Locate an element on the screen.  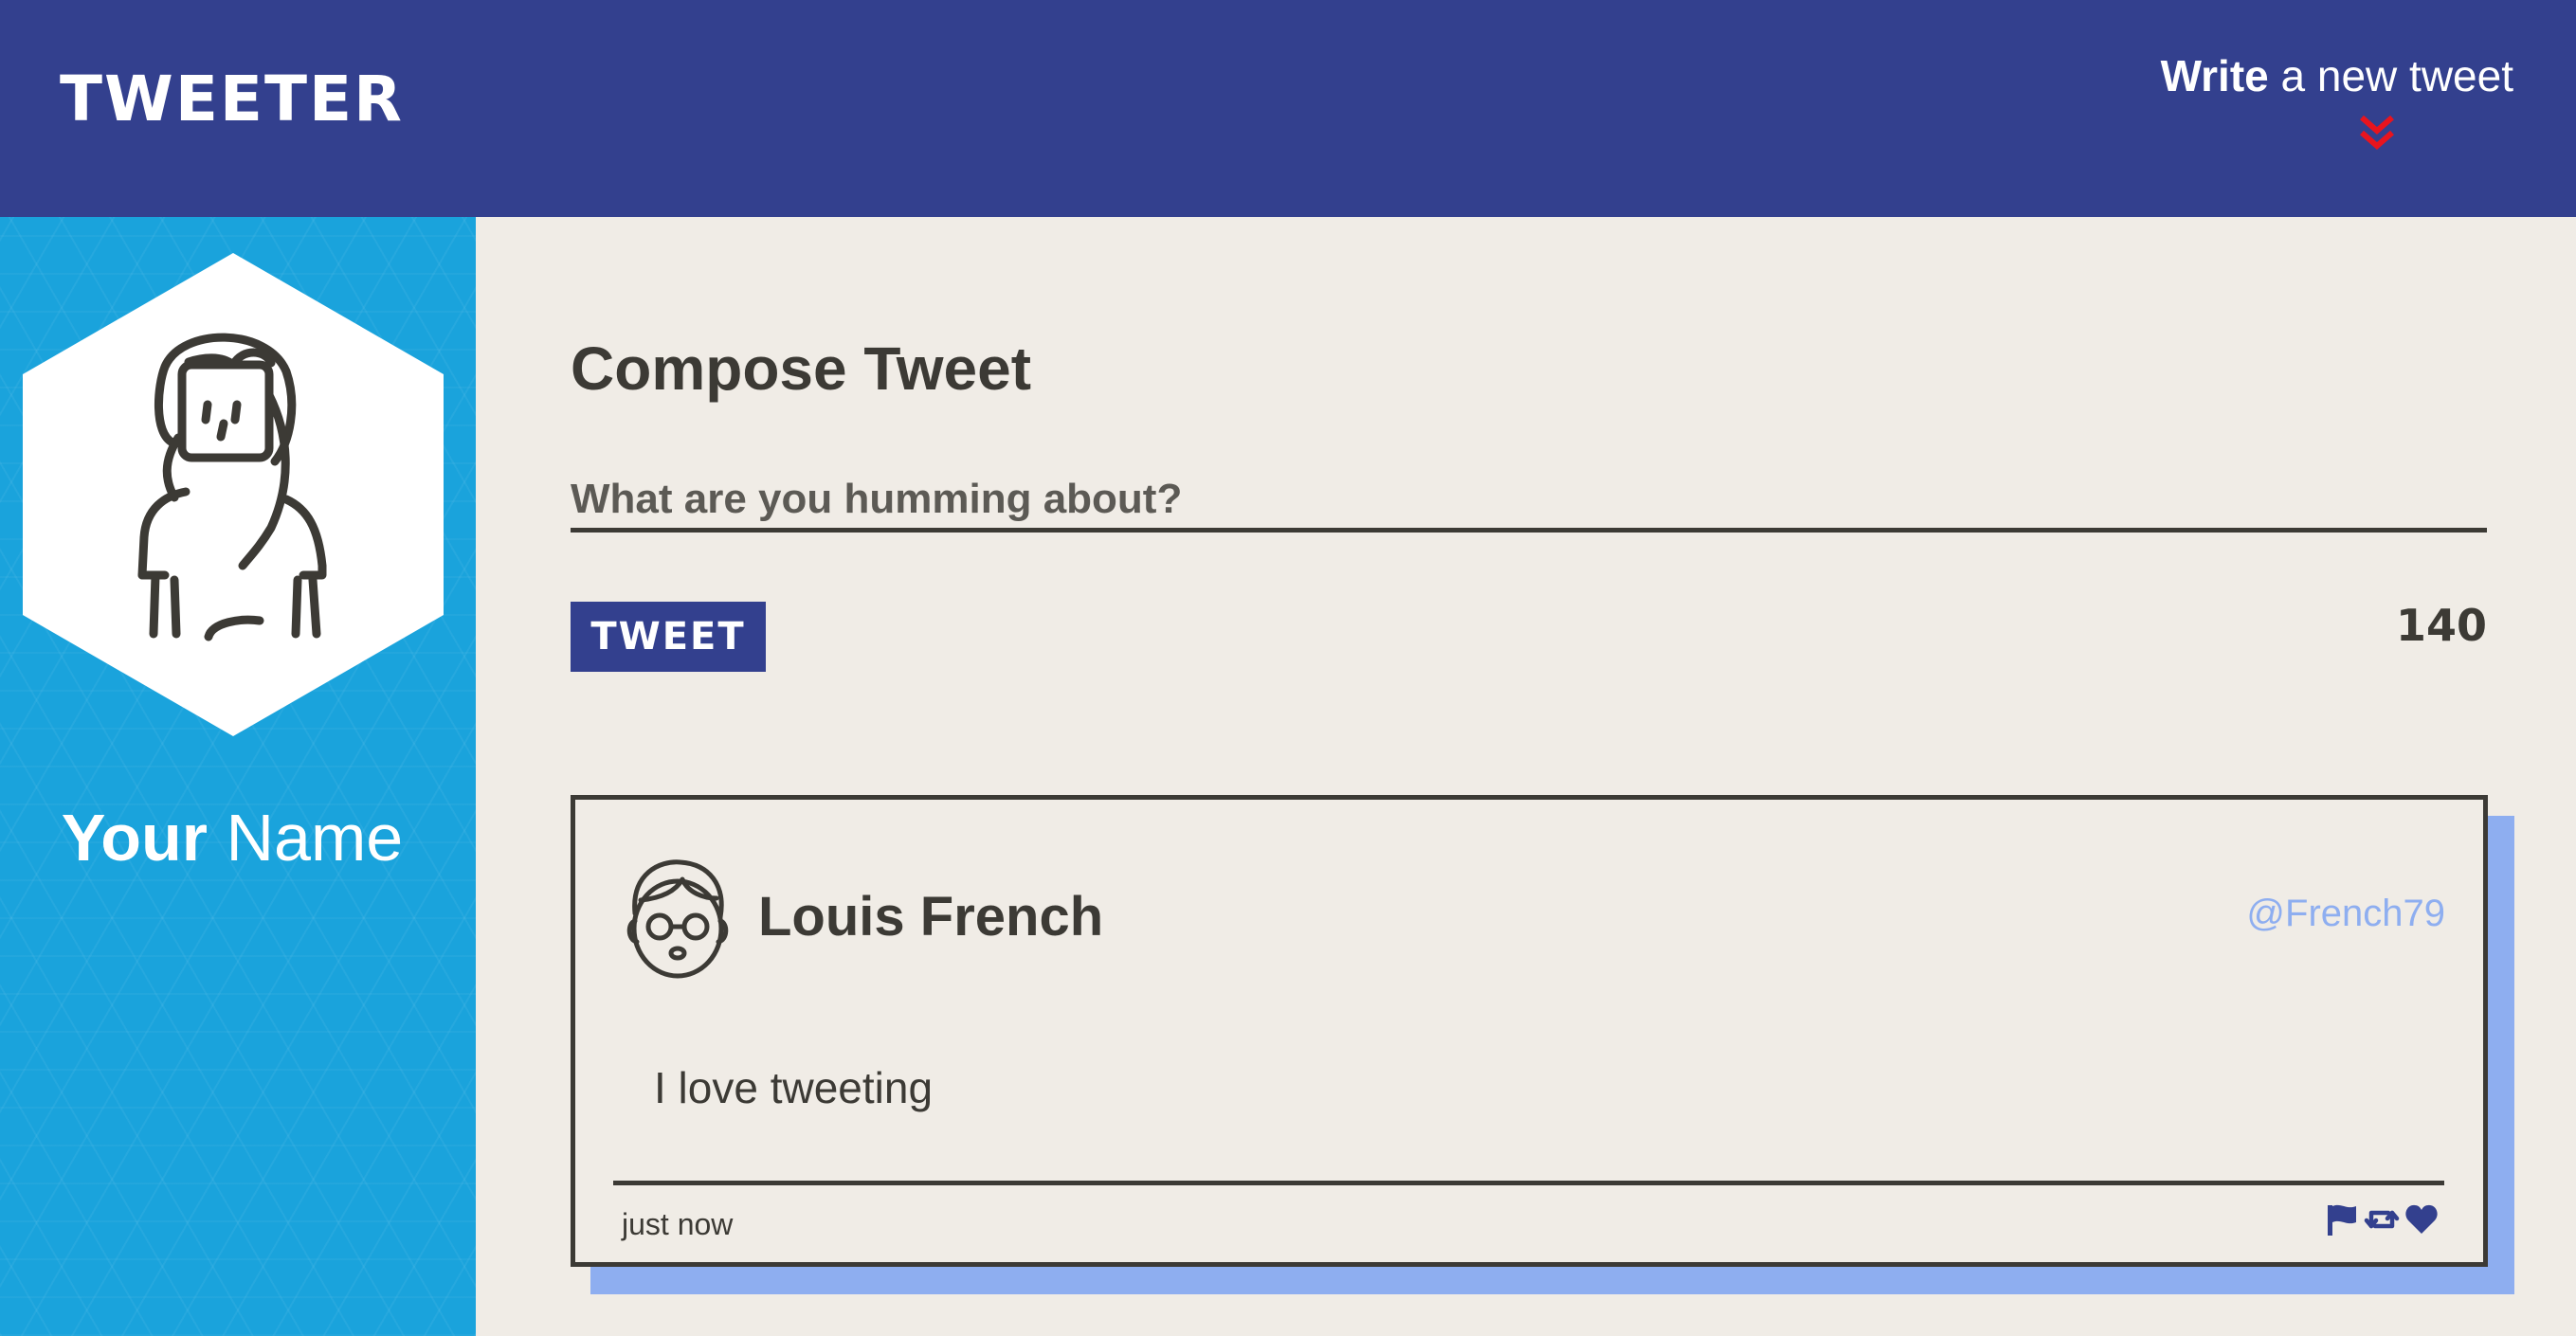
user-name-first: Your is located at coordinates (135, 838).